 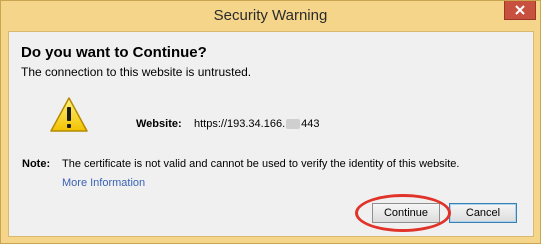 What do you see at coordinates (103, 183) in the screenshot?
I see `more-information-link: More Information` at bounding box center [103, 183].